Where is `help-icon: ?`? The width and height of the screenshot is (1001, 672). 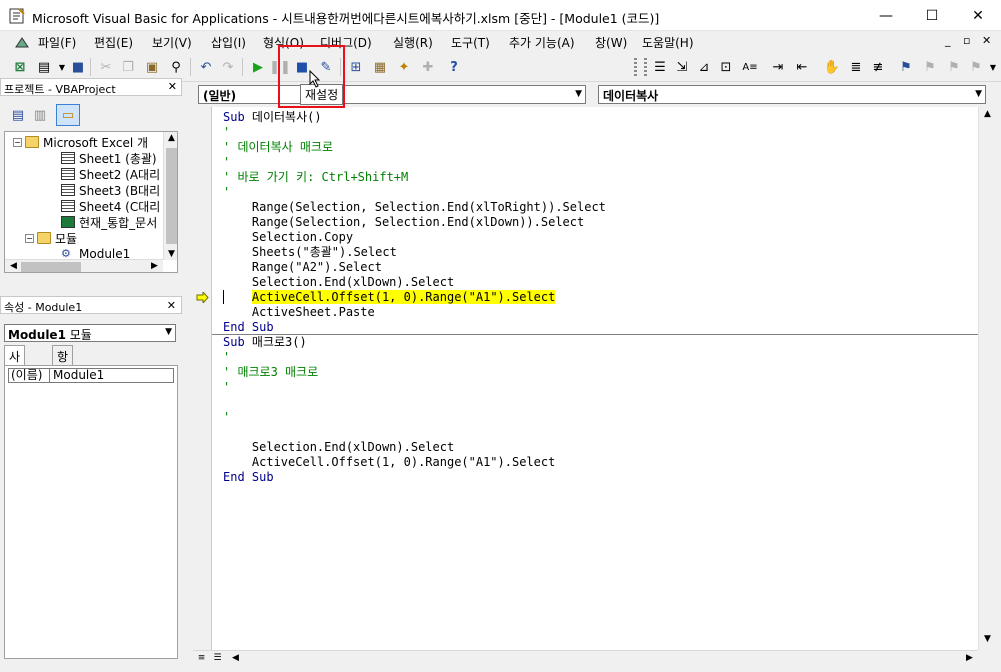
help-icon: ? is located at coordinates (454, 67).